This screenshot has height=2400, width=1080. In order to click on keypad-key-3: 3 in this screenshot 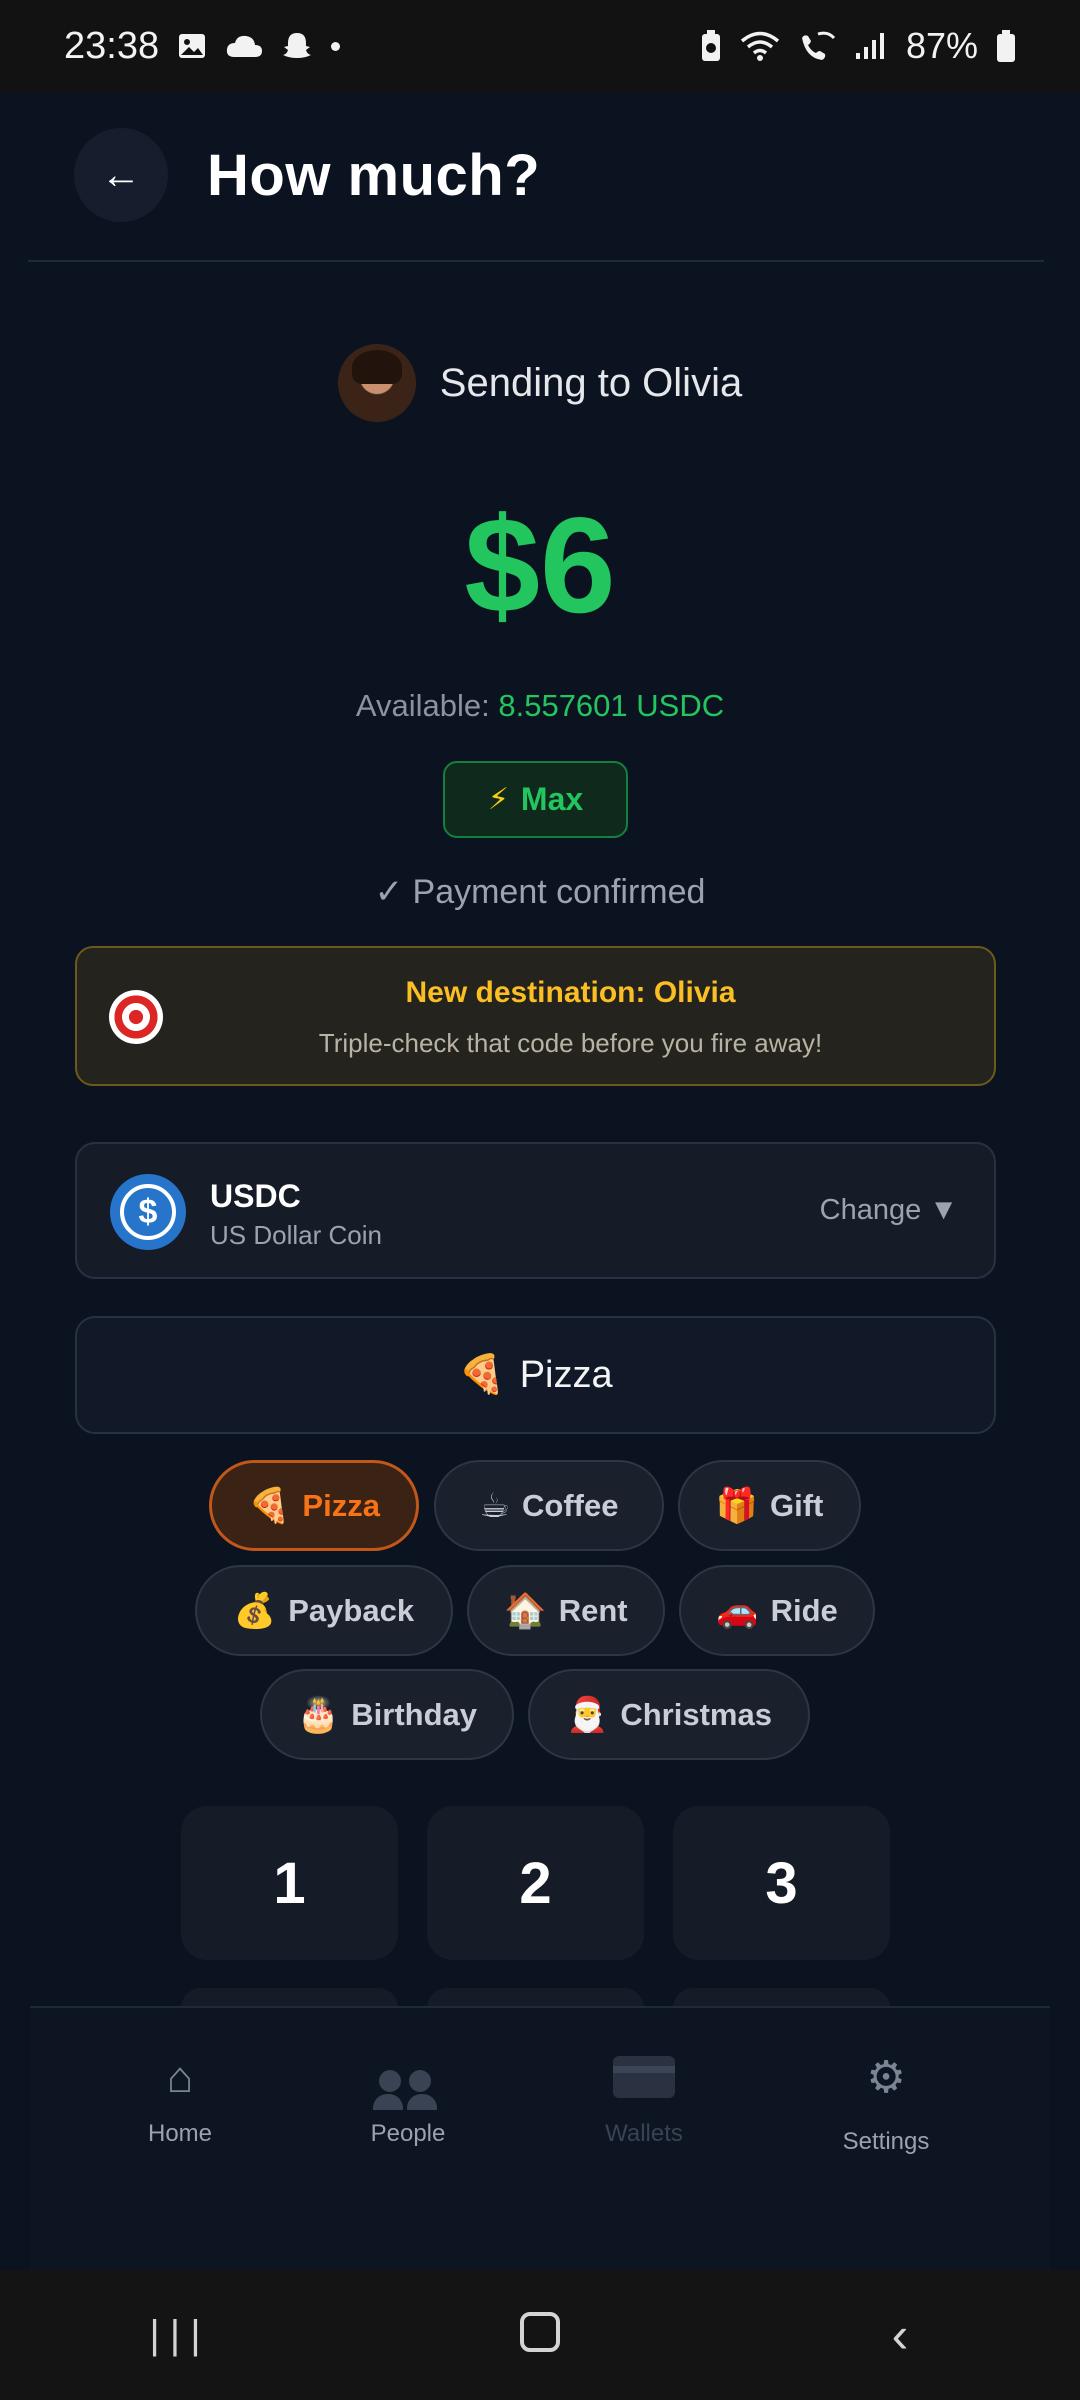, I will do `click(781, 1883)`.